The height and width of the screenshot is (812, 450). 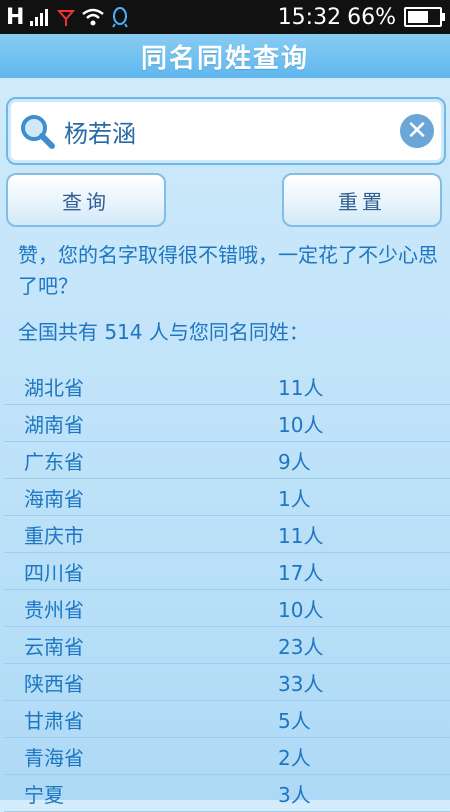 I want to click on list-item: 宁夏 3人, so click(x=227, y=793).